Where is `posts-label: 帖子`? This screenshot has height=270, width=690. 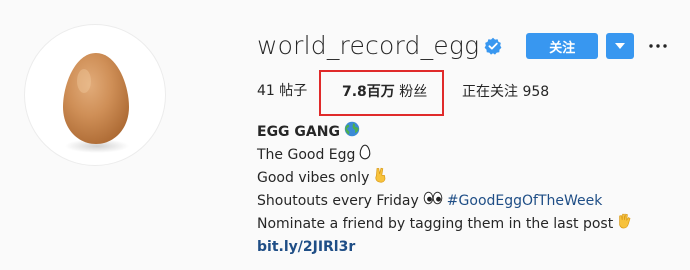
posts-label: 帖子 is located at coordinates (293, 91).